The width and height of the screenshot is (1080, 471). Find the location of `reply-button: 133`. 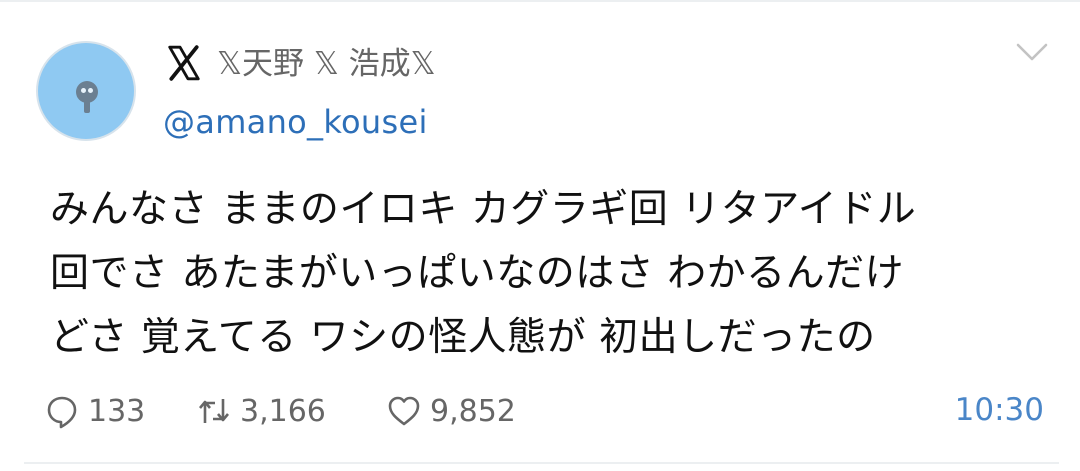

reply-button: 133 is located at coordinates (94, 411).